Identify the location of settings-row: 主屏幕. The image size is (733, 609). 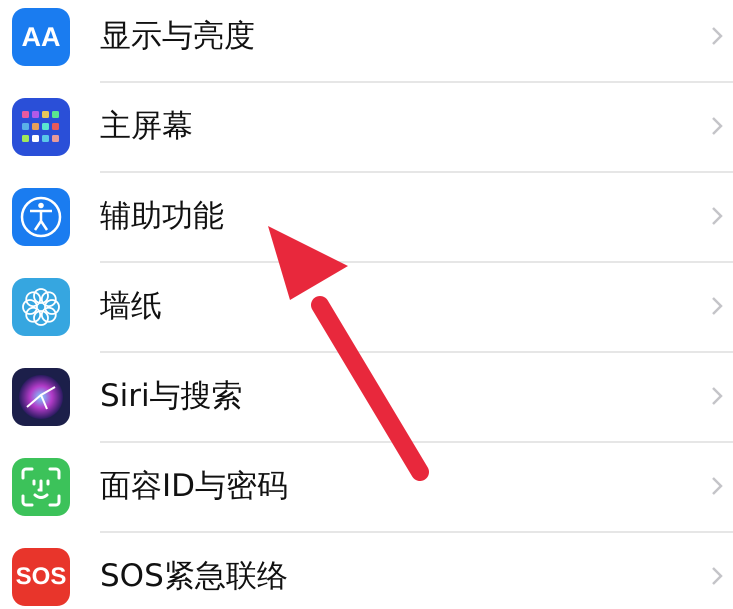
(416, 127).